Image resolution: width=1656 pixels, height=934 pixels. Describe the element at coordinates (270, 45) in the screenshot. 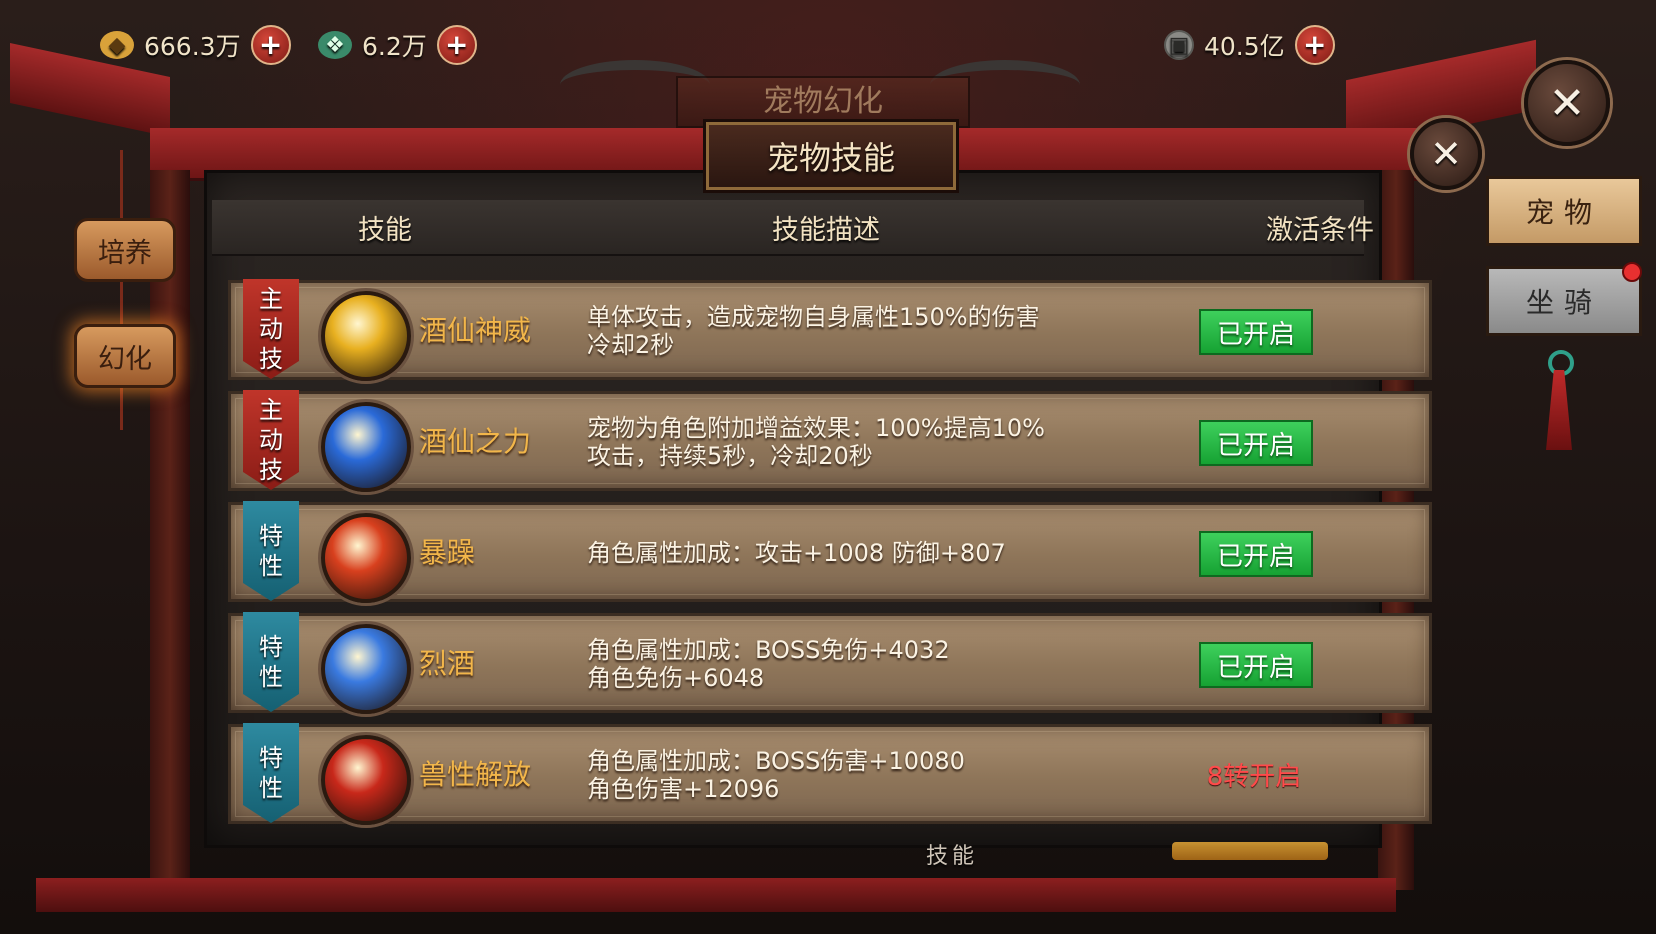

I see `add-gold-button: +` at that location.